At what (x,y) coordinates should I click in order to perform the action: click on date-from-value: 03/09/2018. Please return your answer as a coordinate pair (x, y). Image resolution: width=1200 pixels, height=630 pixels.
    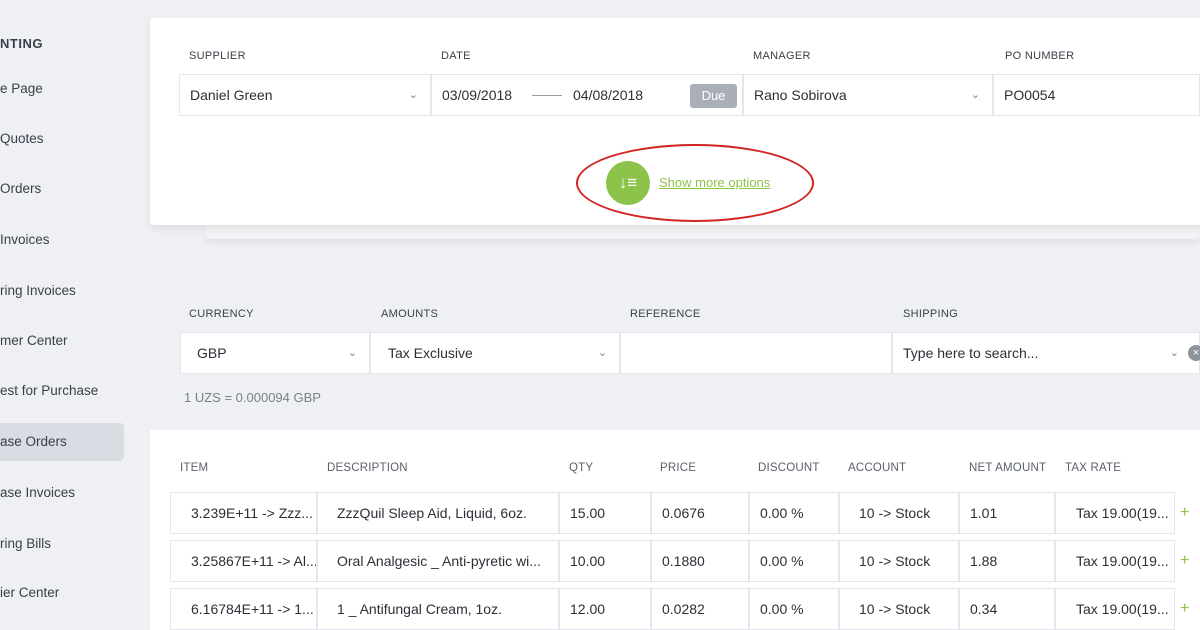
    Looking at the image, I should click on (477, 95).